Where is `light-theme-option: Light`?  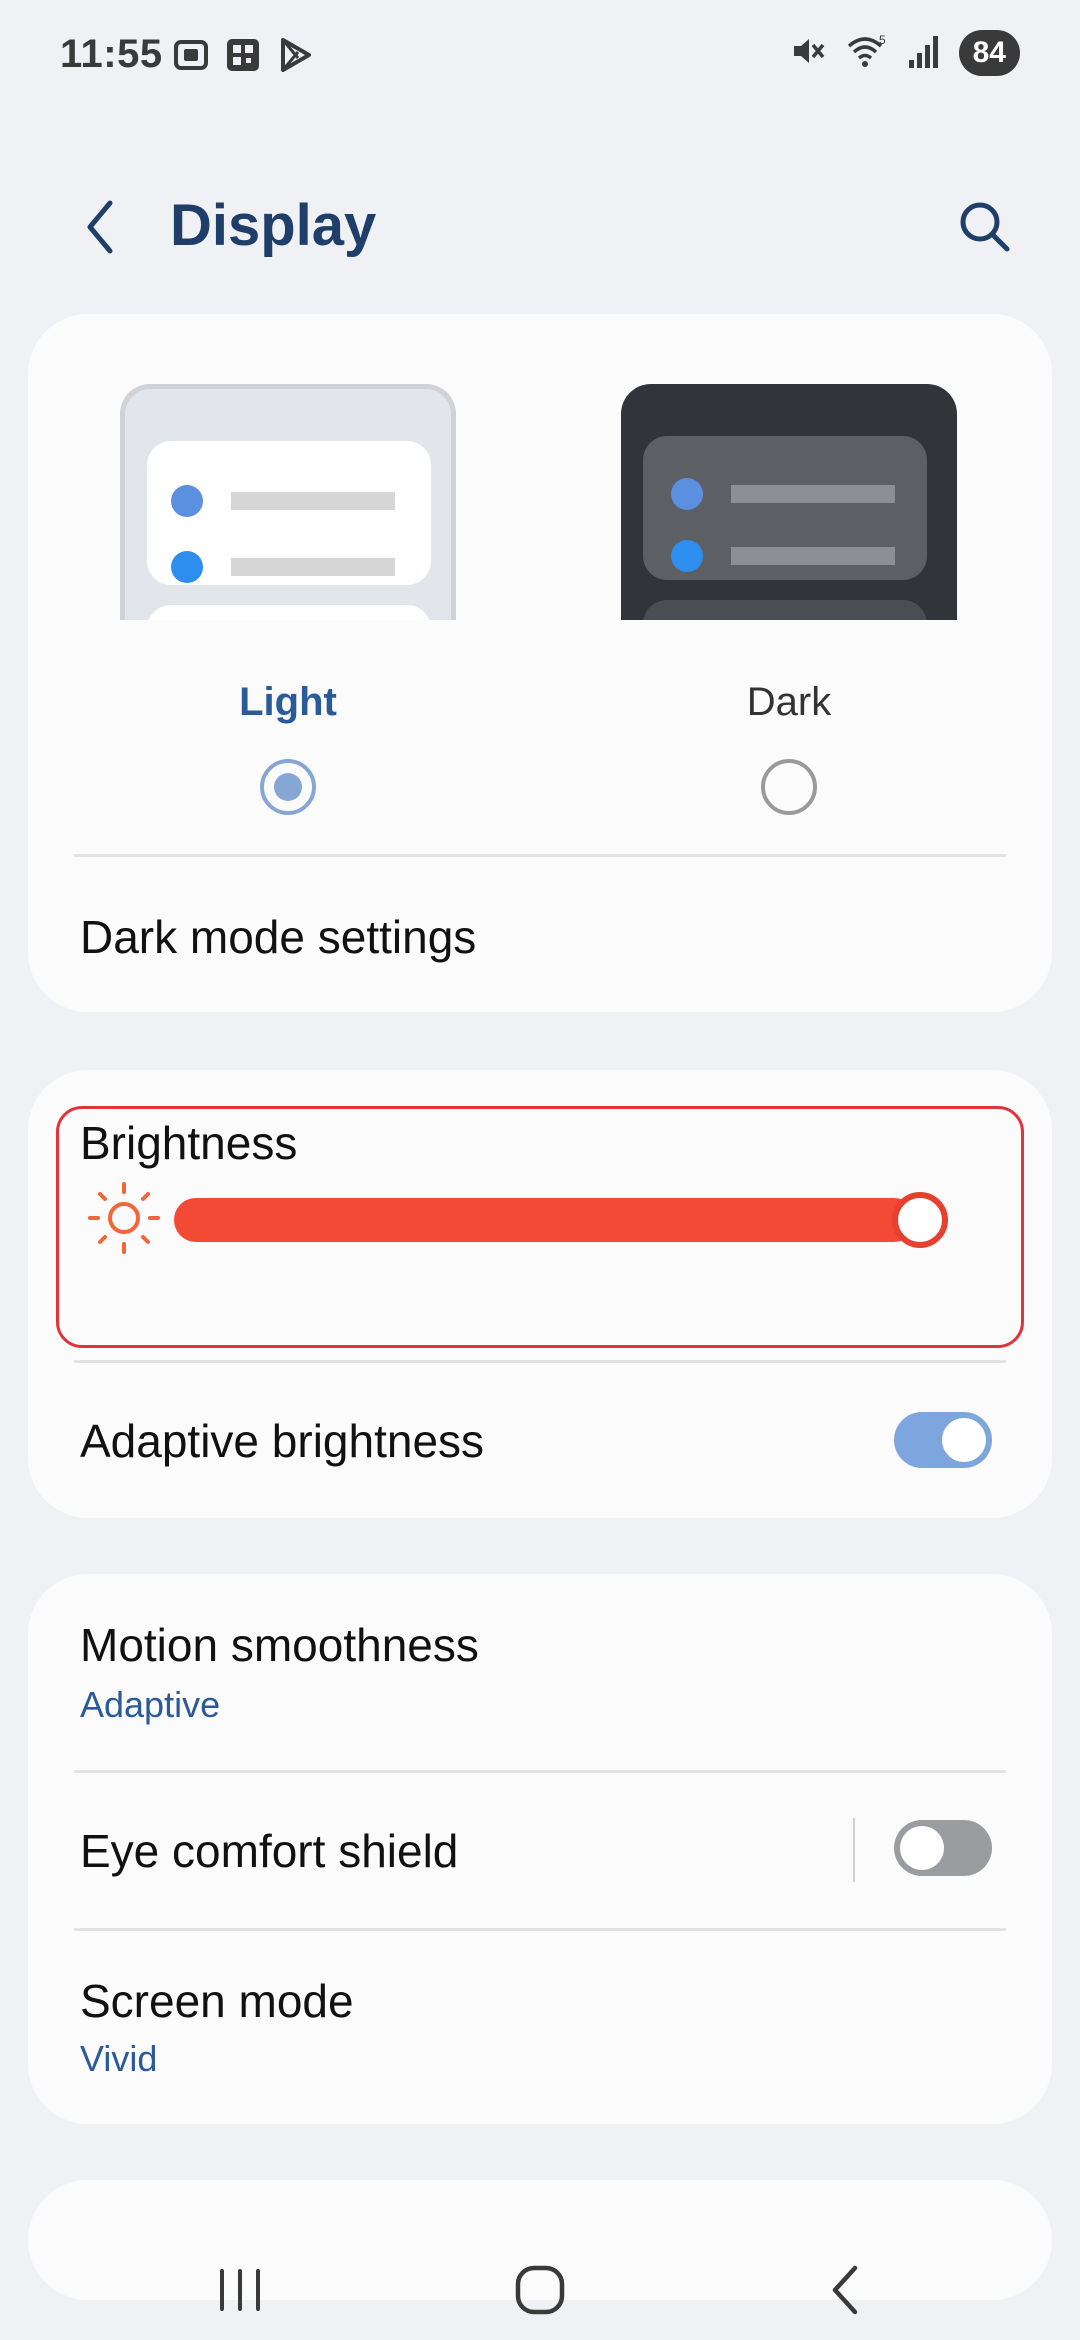
light-theme-option: Light is located at coordinates (288, 599).